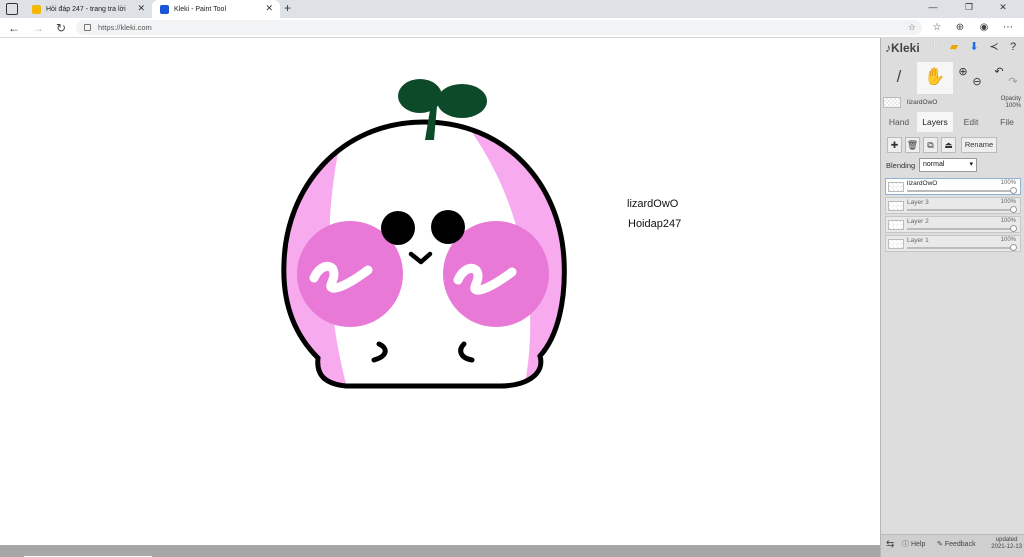  Describe the element at coordinates (1006, 543) in the screenshot. I see `updated-info: updated 2021-12-13` at that location.